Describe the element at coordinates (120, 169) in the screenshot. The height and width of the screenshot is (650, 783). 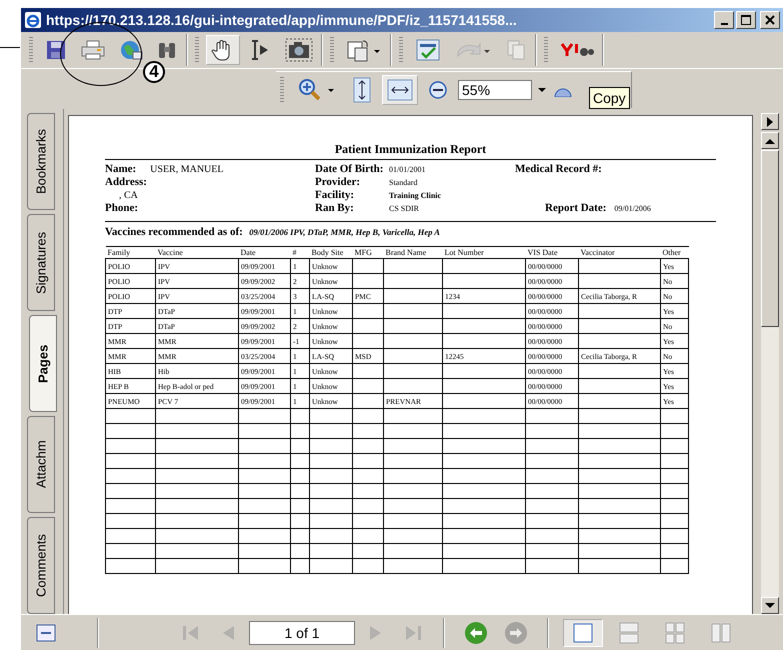
I see `field-label: Name:` at that location.